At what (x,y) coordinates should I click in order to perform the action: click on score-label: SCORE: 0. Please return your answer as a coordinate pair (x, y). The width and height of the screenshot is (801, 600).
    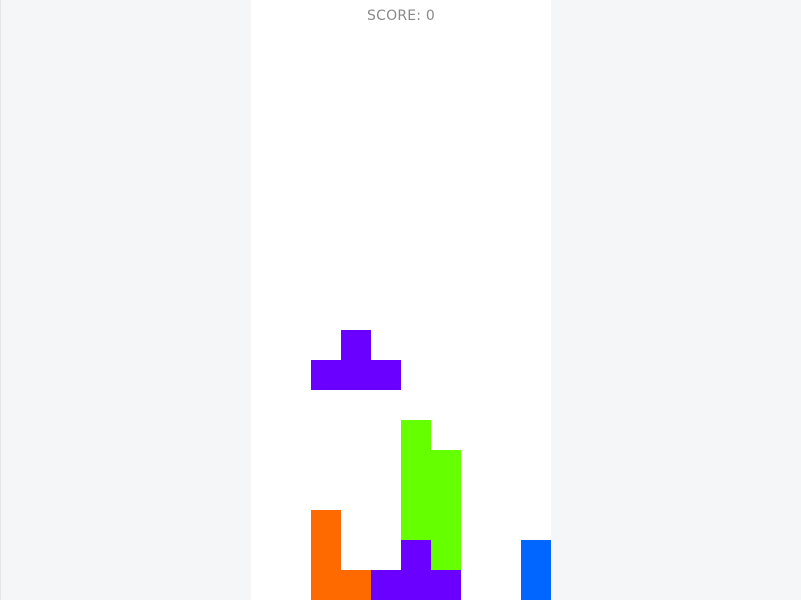
    Looking at the image, I should click on (401, 16).